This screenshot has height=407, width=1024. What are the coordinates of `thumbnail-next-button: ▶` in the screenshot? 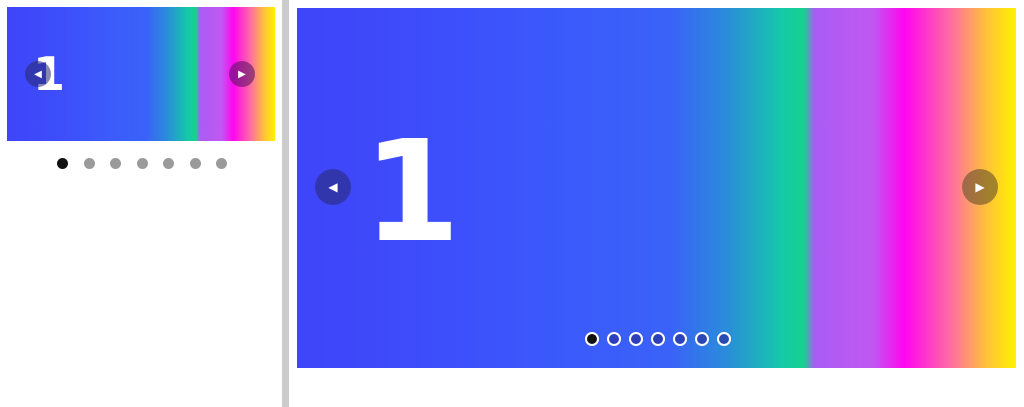 It's located at (242, 74).